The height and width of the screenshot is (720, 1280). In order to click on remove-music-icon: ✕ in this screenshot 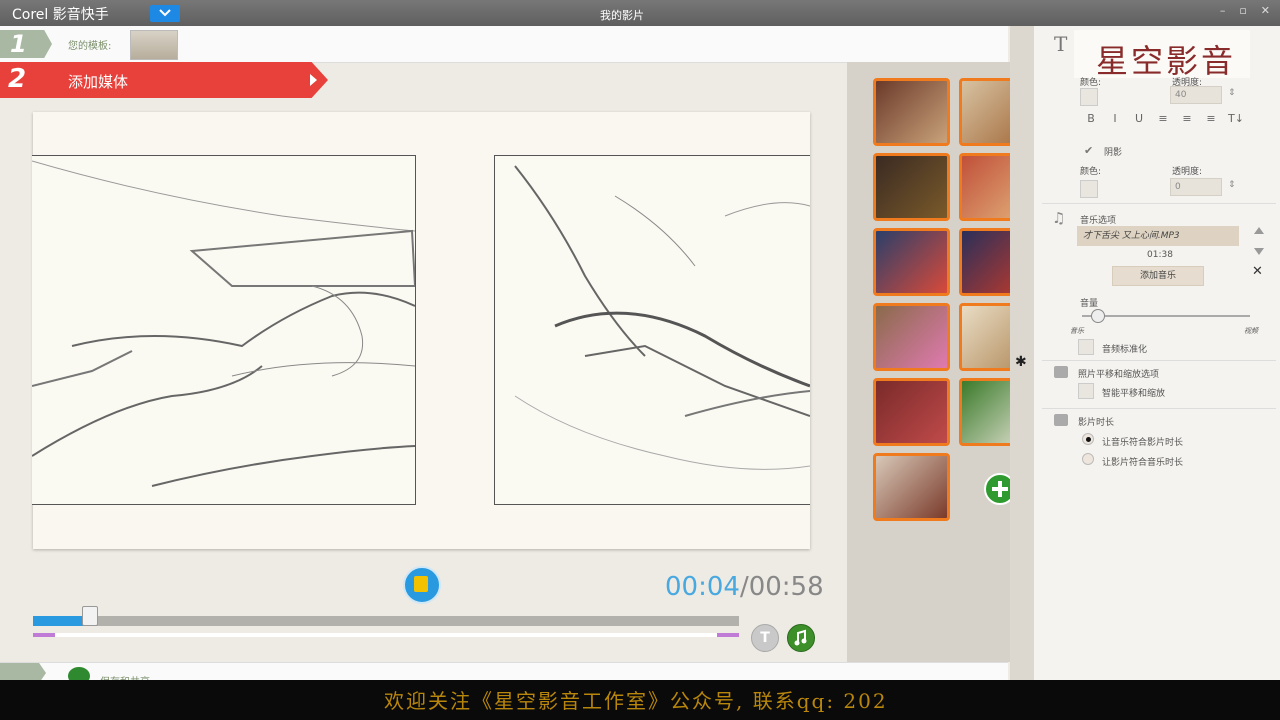, I will do `click(1257, 271)`.